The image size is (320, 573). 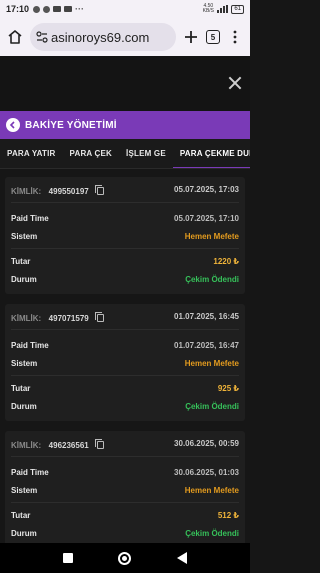 I want to click on paid-time-row: Paid Time 30.06.2025, 01:03, so click(x=125, y=472).